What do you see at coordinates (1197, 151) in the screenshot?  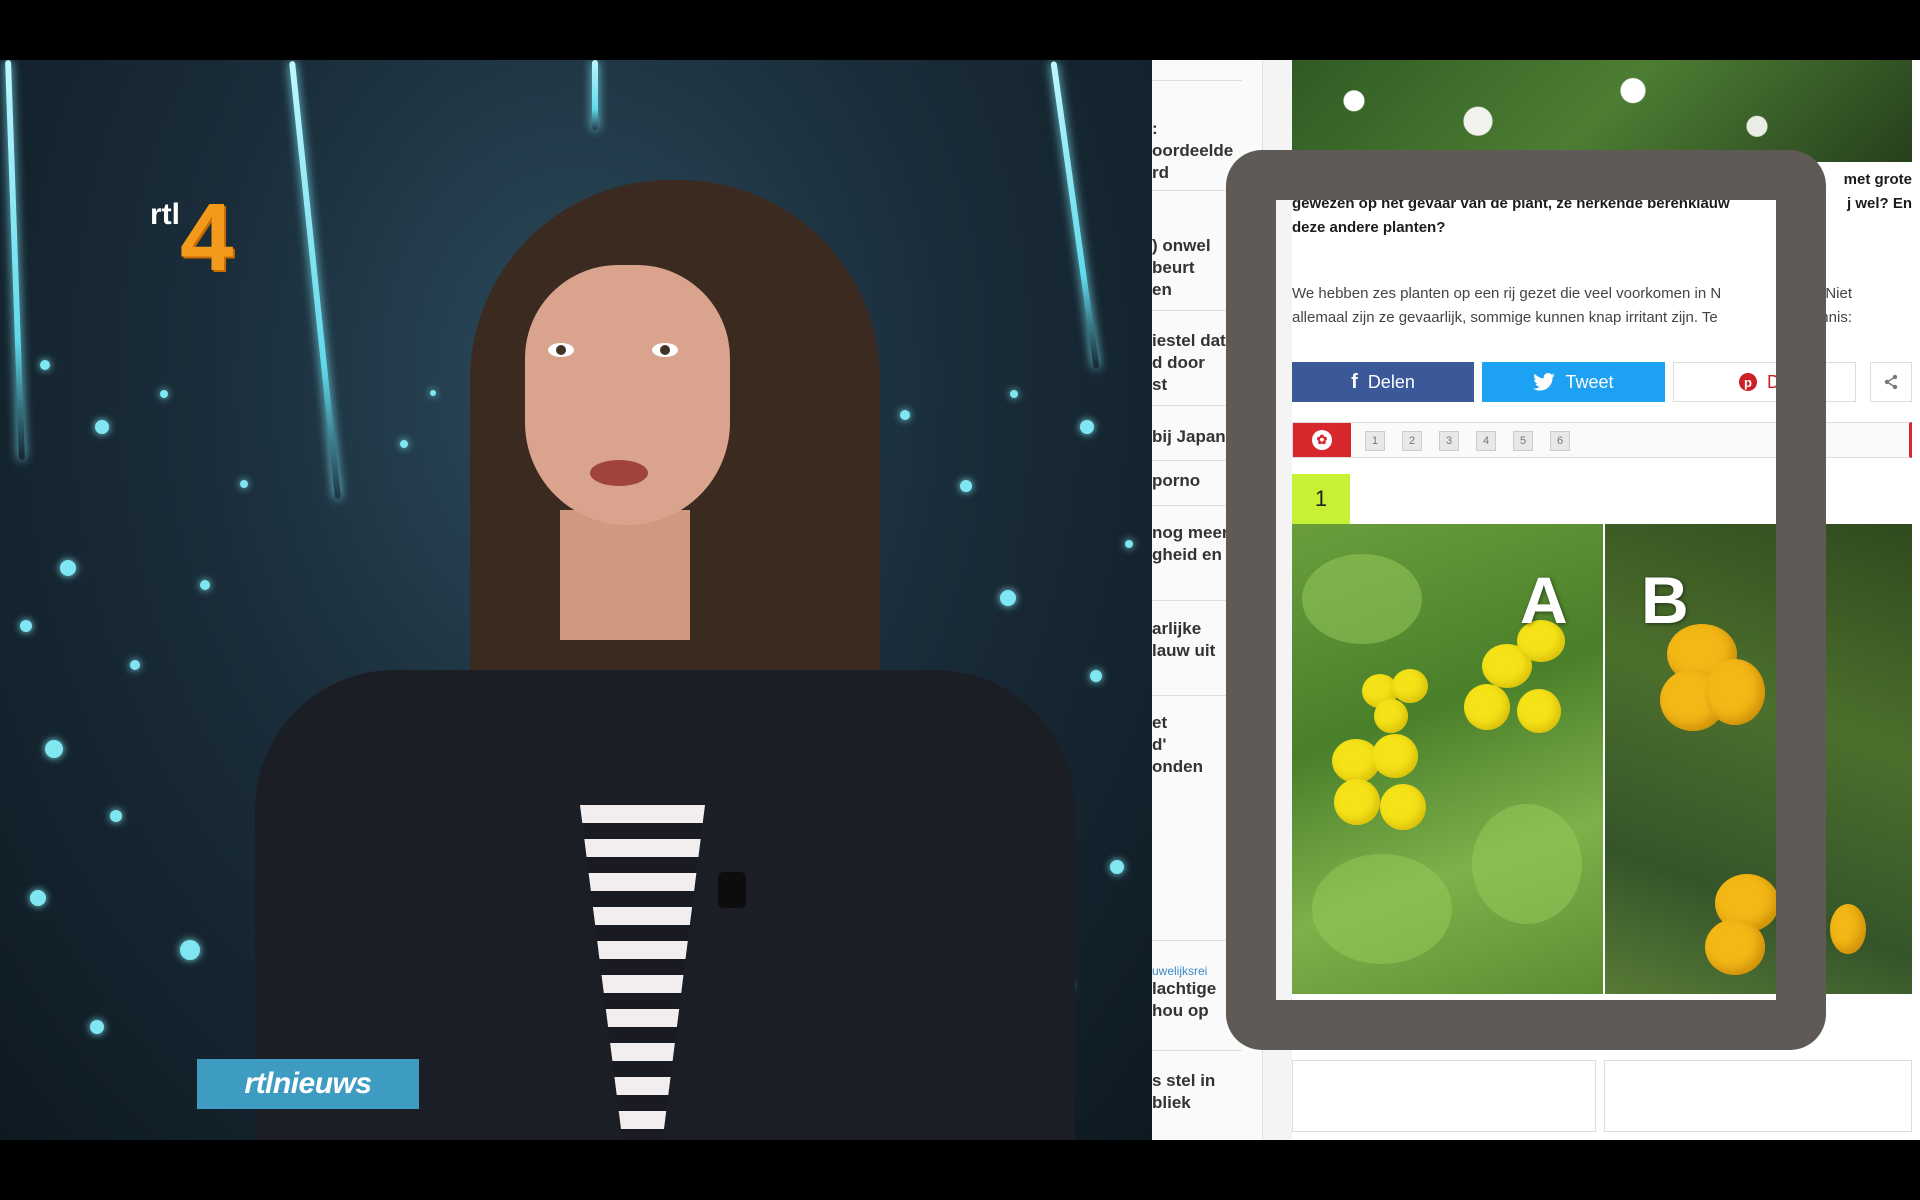 I see `sidebar-item: : oordeelde rd` at bounding box center [1197, 151].